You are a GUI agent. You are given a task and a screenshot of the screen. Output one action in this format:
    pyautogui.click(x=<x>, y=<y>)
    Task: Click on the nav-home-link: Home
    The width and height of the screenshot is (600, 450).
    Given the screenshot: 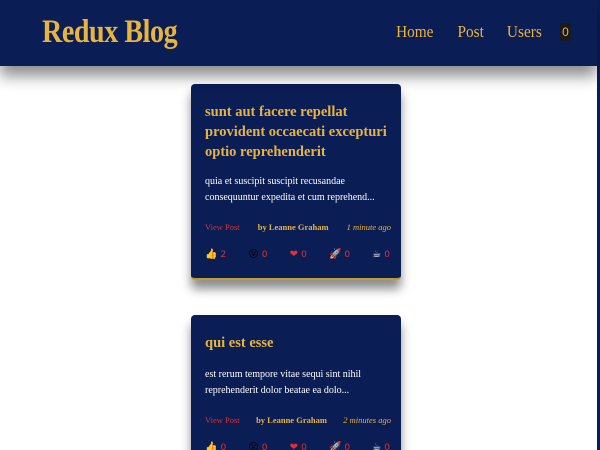 What is the action you would take?
    pyautogui.click(x=415, y=32)
    